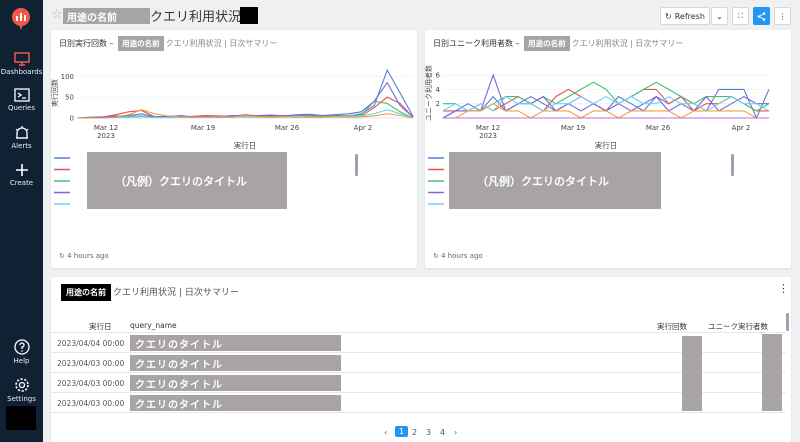 This screenshot has width=800, height=442. Describe the element at coordinates (21, 100) in the screenshot. I see `sidebar-item-queries: Queries` at that location.